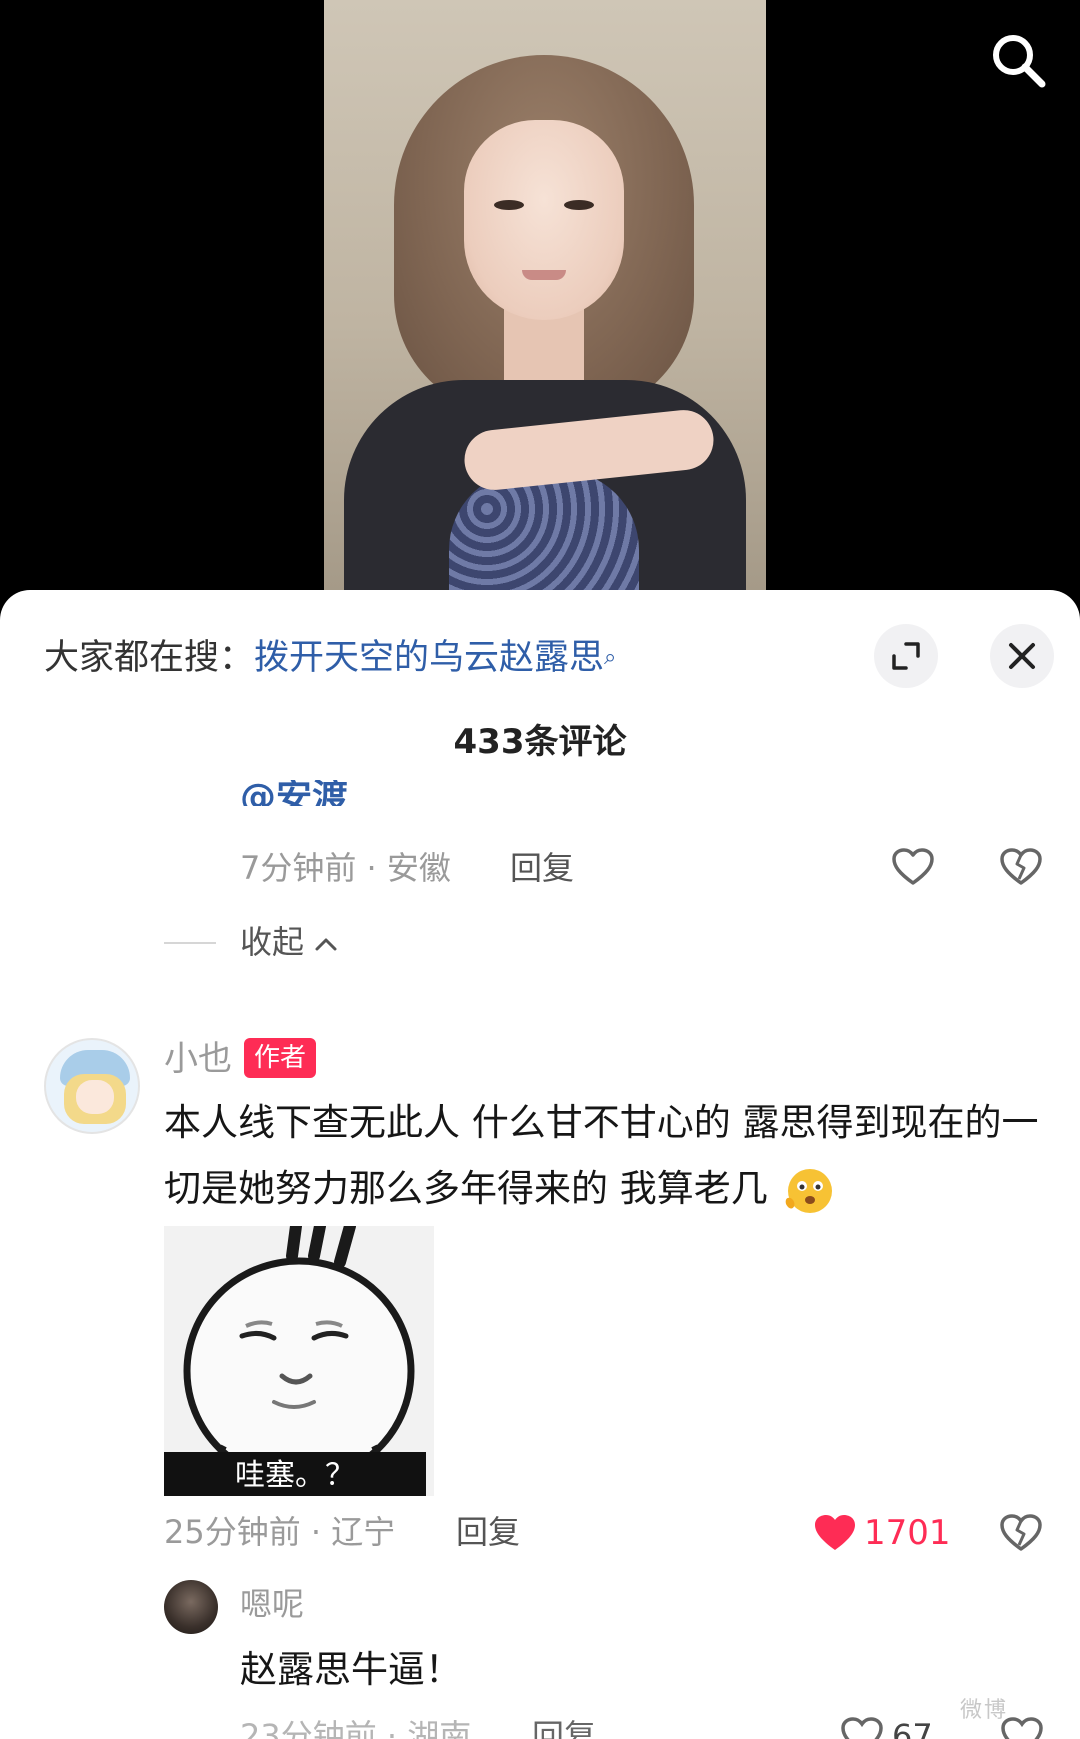 Image resolution: width=1080 pixels, height=1739 pixels. Describe the element at coordinates (299, 1361) in the screenshot. I see `sticker-image: 哇塞。？` at that location.